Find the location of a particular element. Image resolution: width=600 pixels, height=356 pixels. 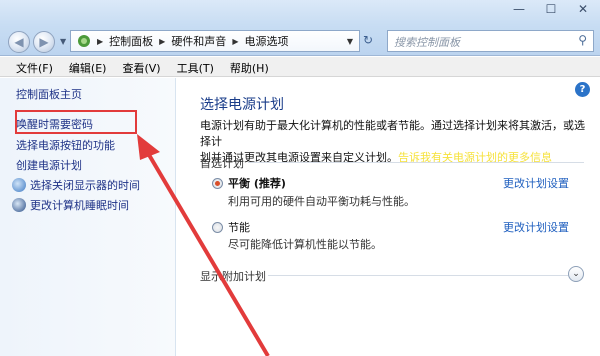

sidebar-item-display-off: 选择关闭显示器的时间 is located at coordinates (76, 185).